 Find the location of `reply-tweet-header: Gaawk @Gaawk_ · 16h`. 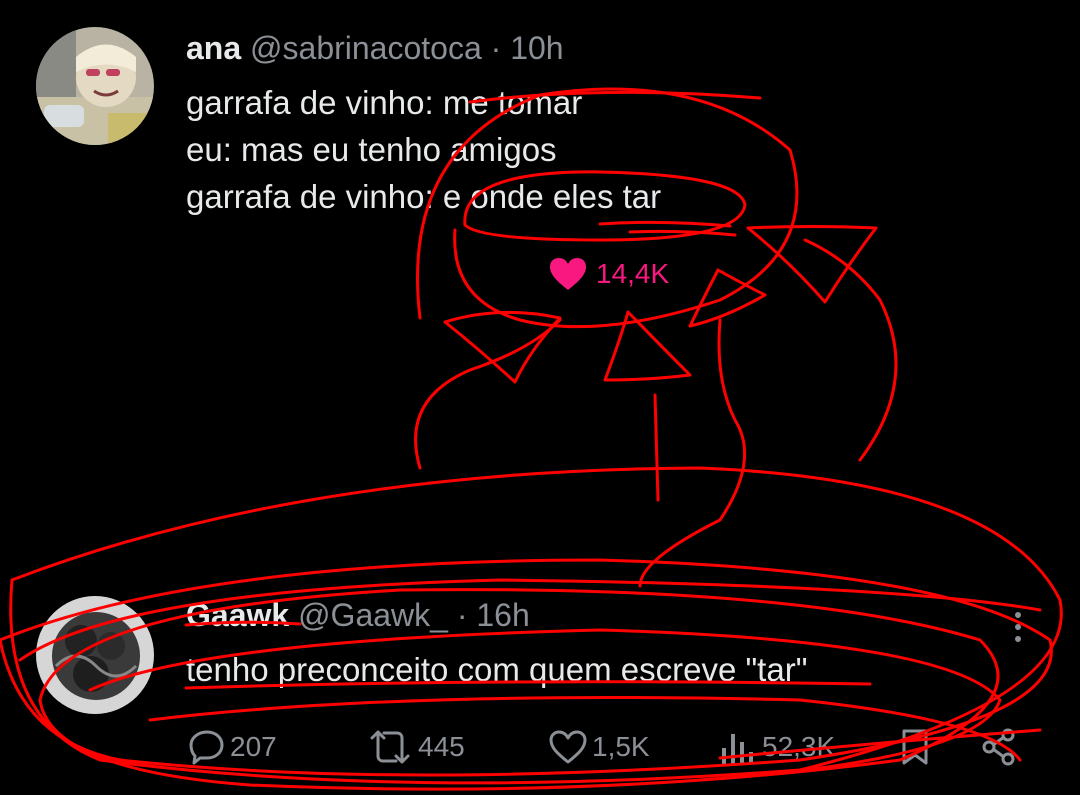

reply-tweet-header: Gaawk @Gaawk_ · 16h is located at coordinates (358, 615).